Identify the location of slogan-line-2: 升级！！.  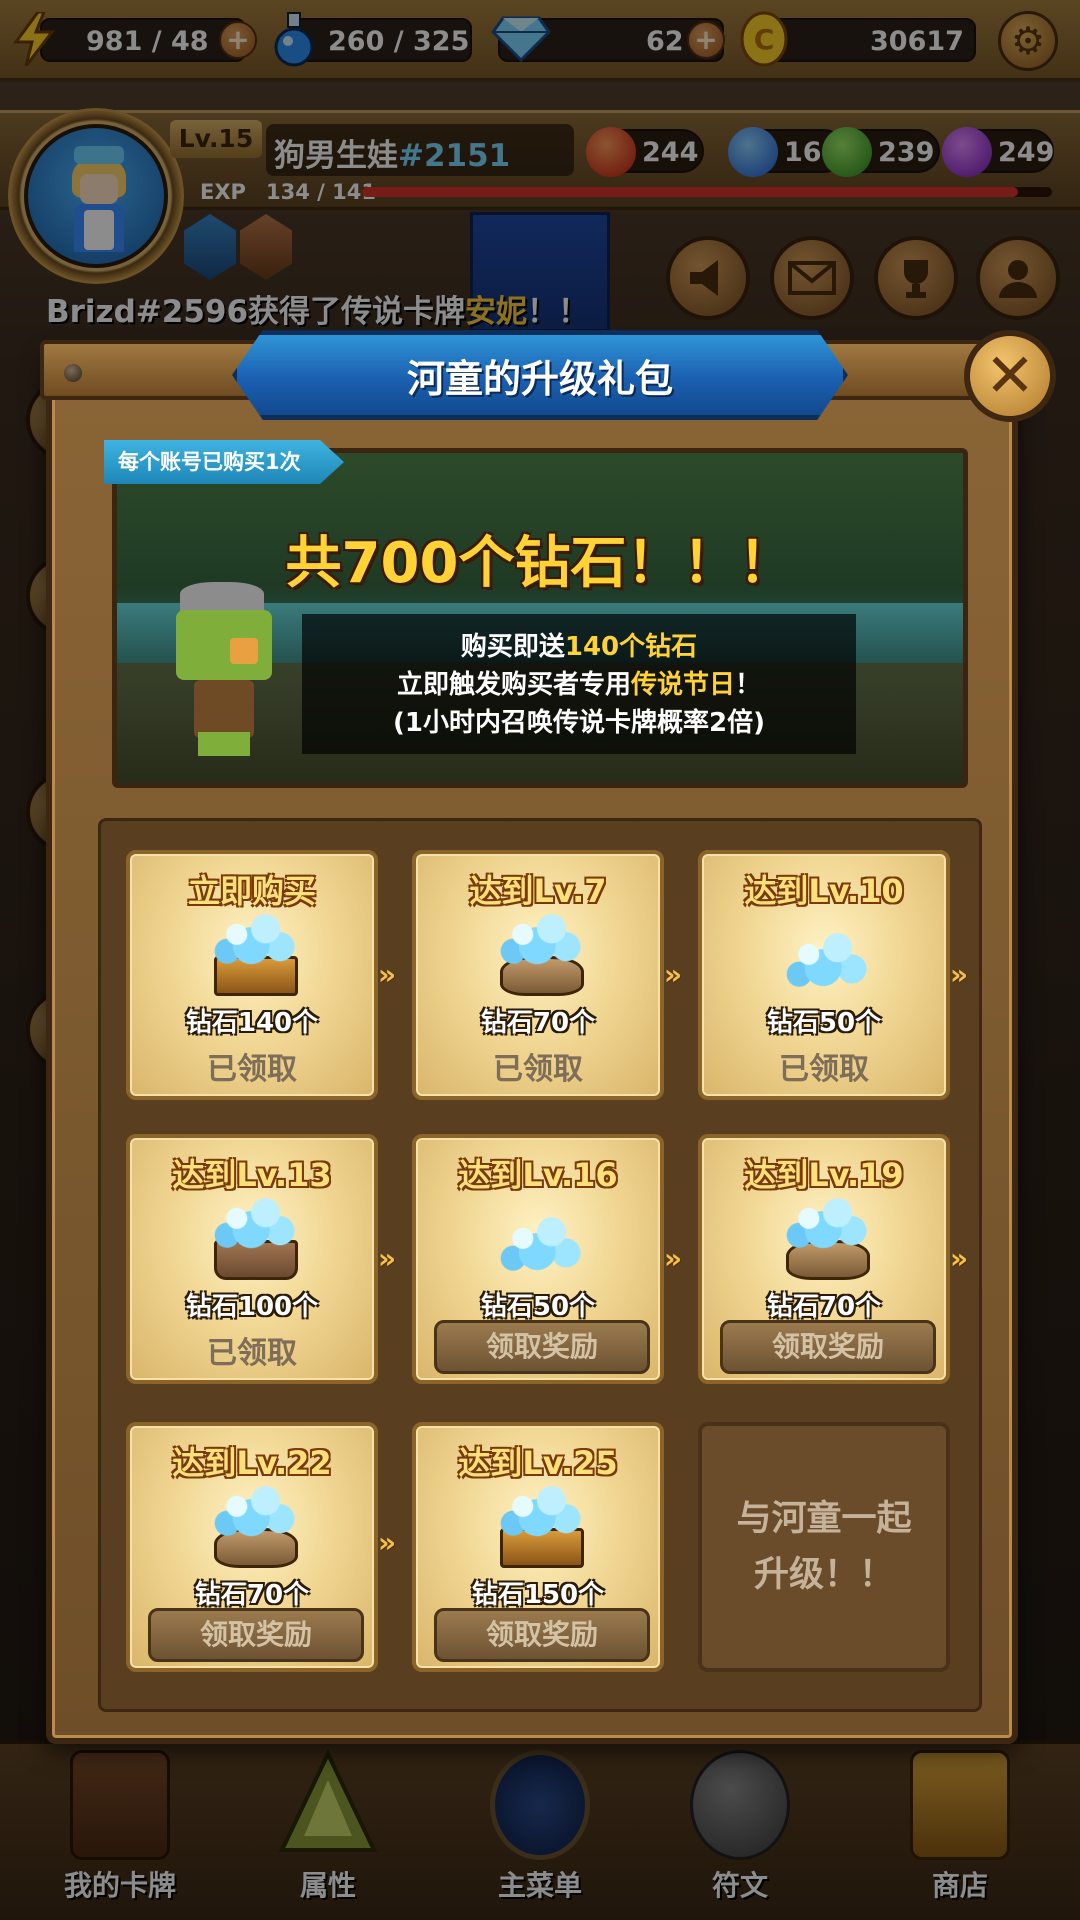
(823, 1575).